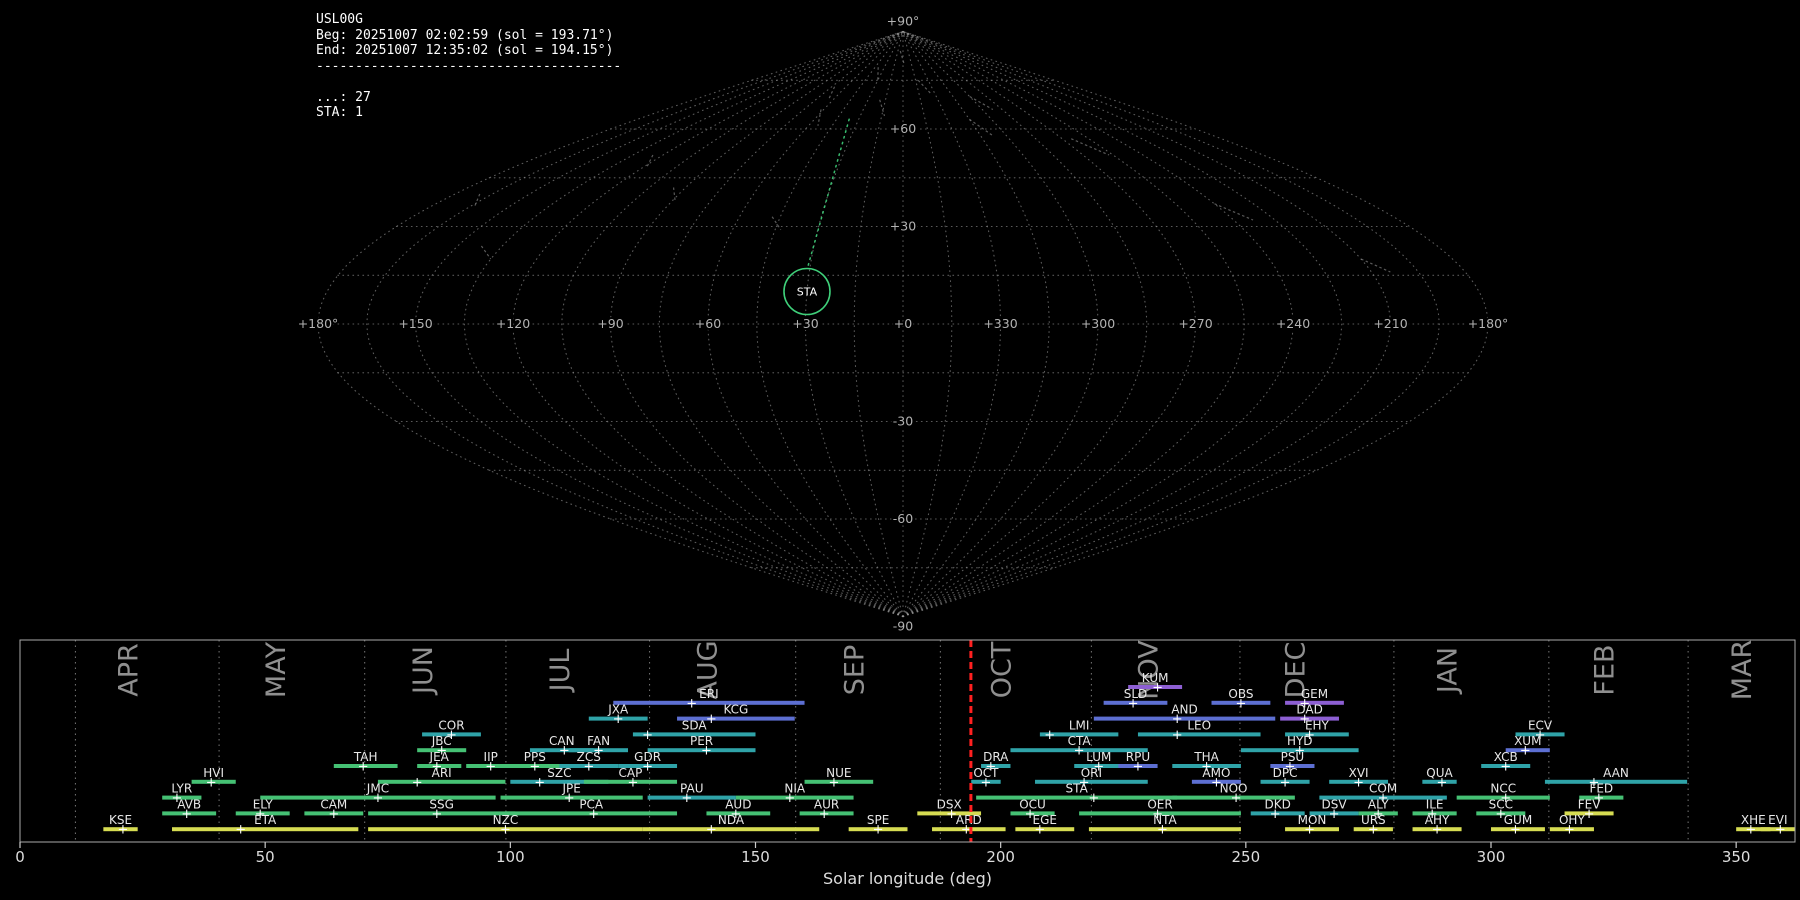 The height and width of the screenshot is (900, 1800). I want to click on shower-code-label: LEO, so click(1199, 725).